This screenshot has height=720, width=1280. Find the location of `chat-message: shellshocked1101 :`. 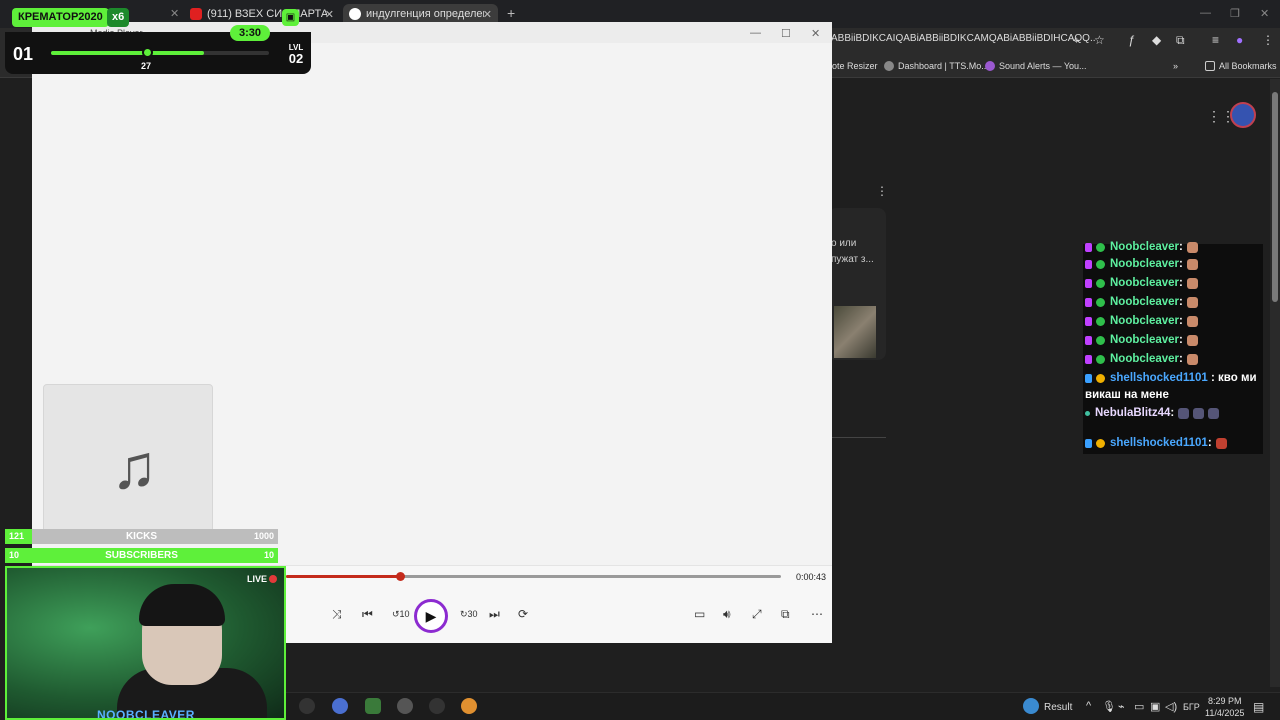

chat-message: shellshocked1101 : is located at coordinates (1156, 443).